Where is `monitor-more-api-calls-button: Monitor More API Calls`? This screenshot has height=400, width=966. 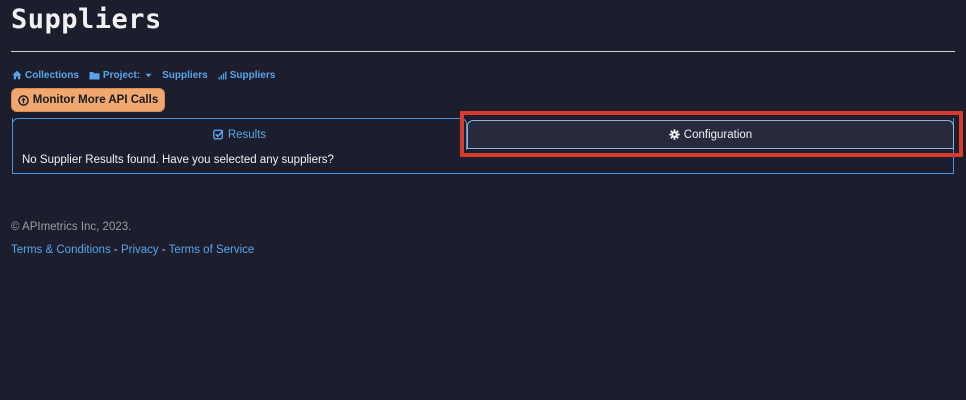 monitor-more-api-calls-button: Monitor More API Calls is located at coordinates (88, 100).